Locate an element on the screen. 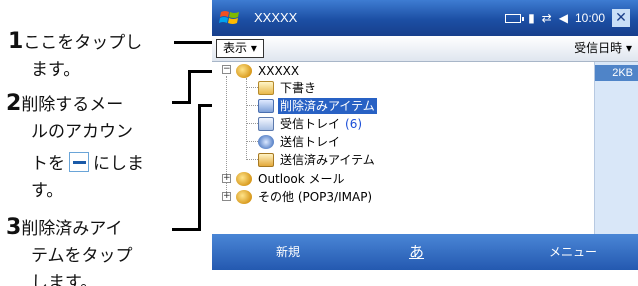  volume-icon: ◀ is located at coordinates (563, 18).